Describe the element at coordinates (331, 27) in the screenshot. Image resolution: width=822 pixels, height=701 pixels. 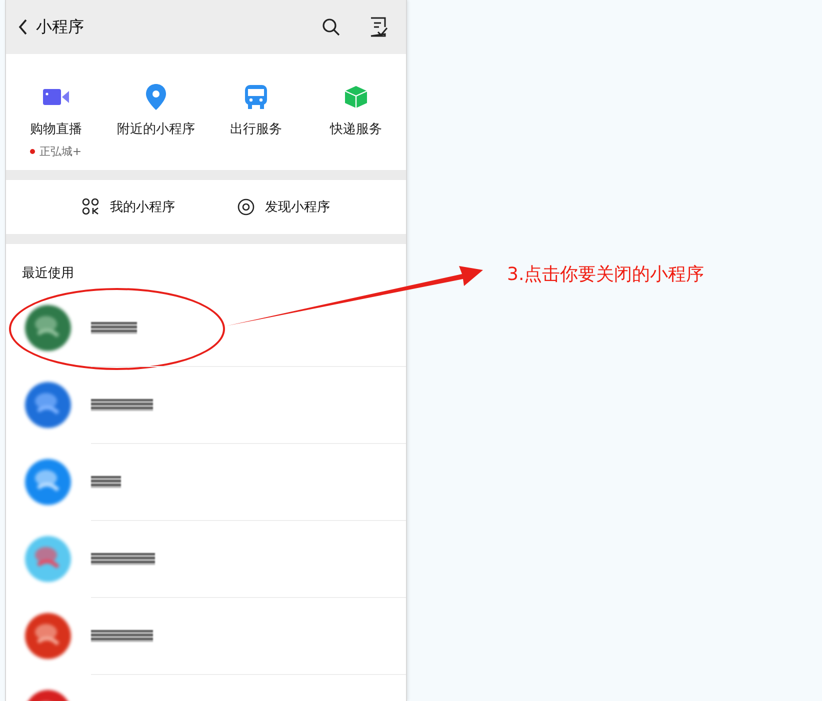
I see `search-icon` at that location.